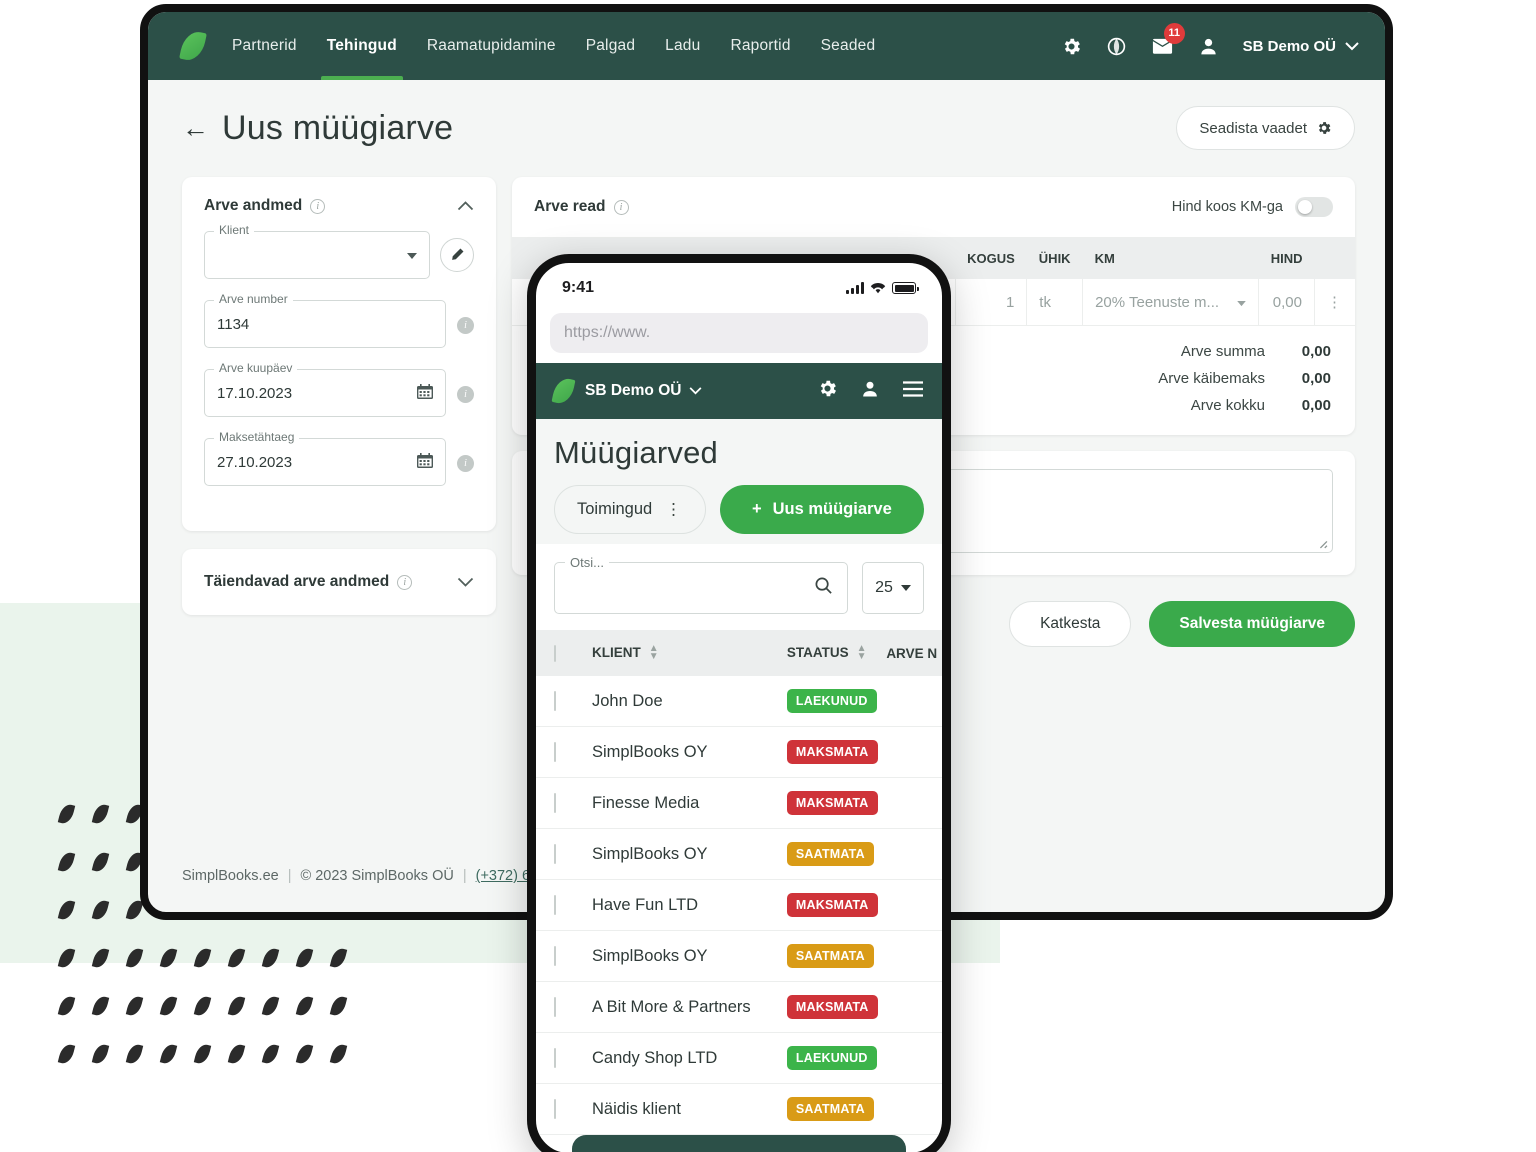  I want to click on nav-link-partnerid: Partnerid, so click(264, 46).